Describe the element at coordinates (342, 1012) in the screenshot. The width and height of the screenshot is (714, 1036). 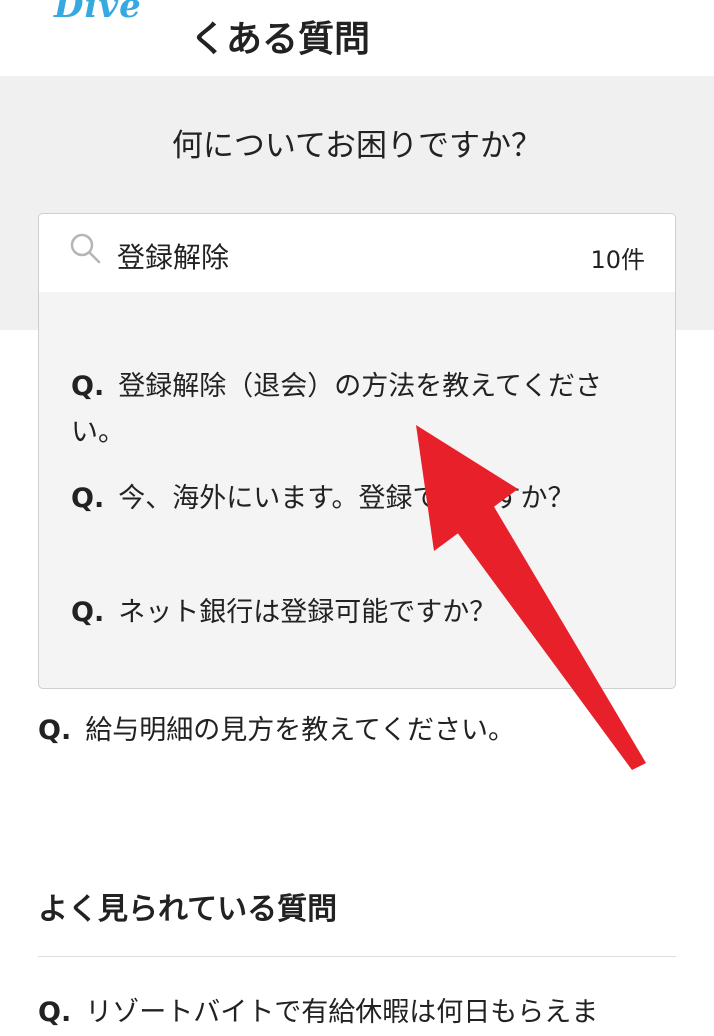
I see `popular-question-text: リゾートバイトで有給休暇は何日もらえま` at that location.